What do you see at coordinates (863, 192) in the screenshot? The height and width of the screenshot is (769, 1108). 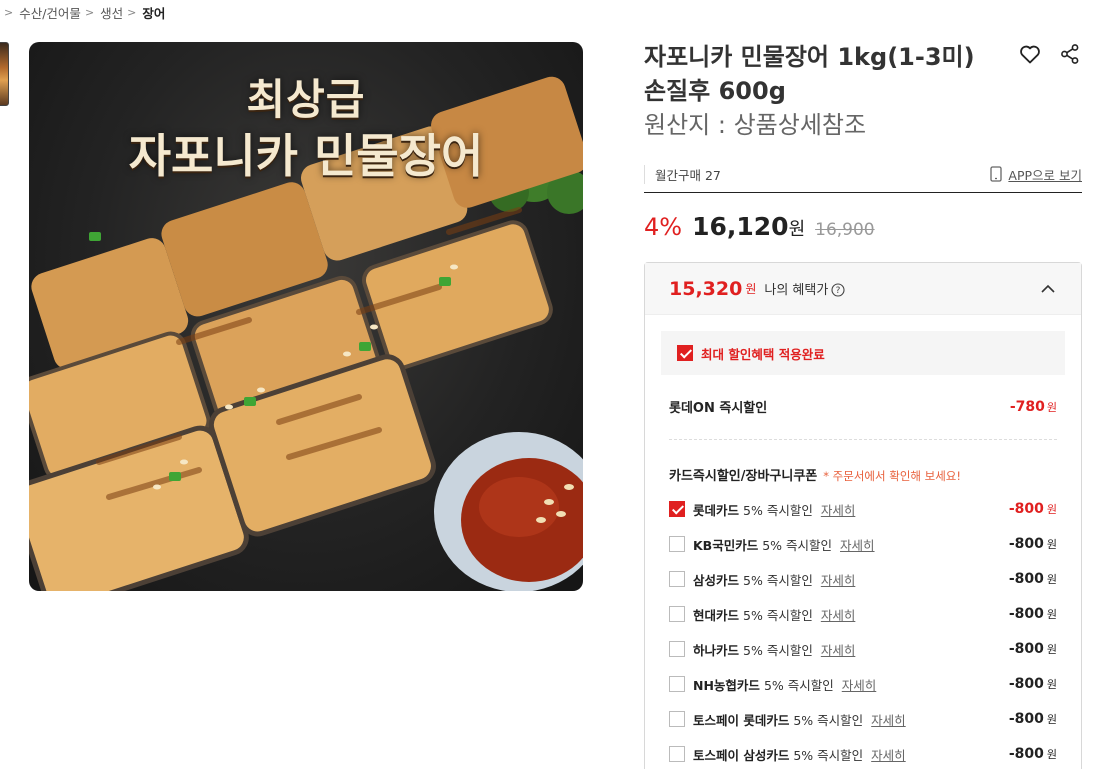 I see `divider` at bounding box center [863, 192].